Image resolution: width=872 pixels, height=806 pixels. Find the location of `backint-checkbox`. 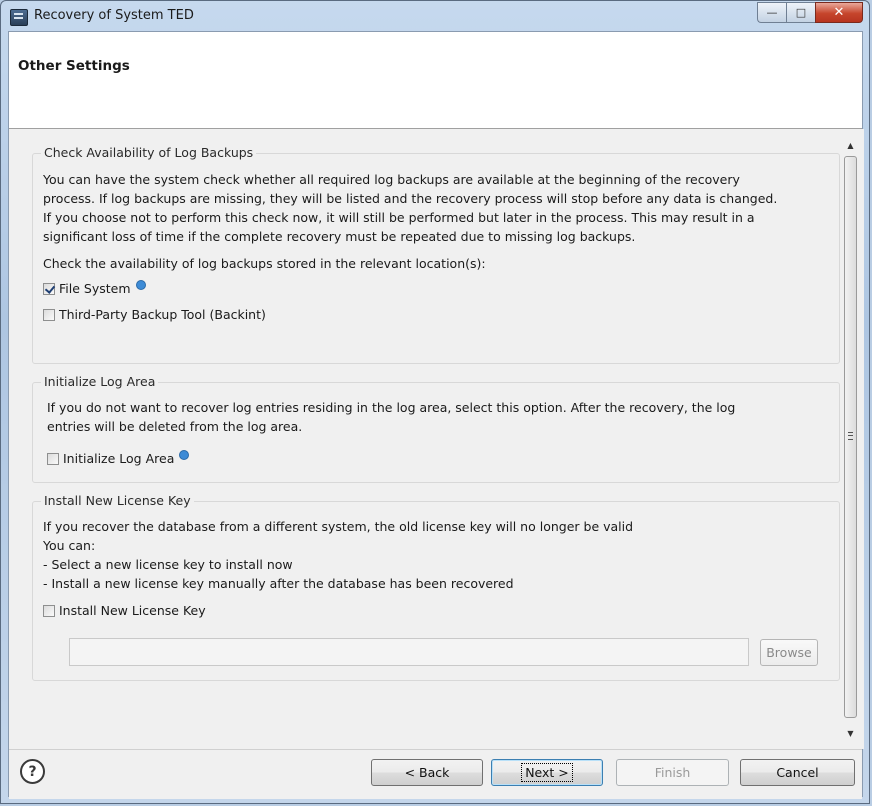

backint-checkbox is located at coordinates (49, 314).